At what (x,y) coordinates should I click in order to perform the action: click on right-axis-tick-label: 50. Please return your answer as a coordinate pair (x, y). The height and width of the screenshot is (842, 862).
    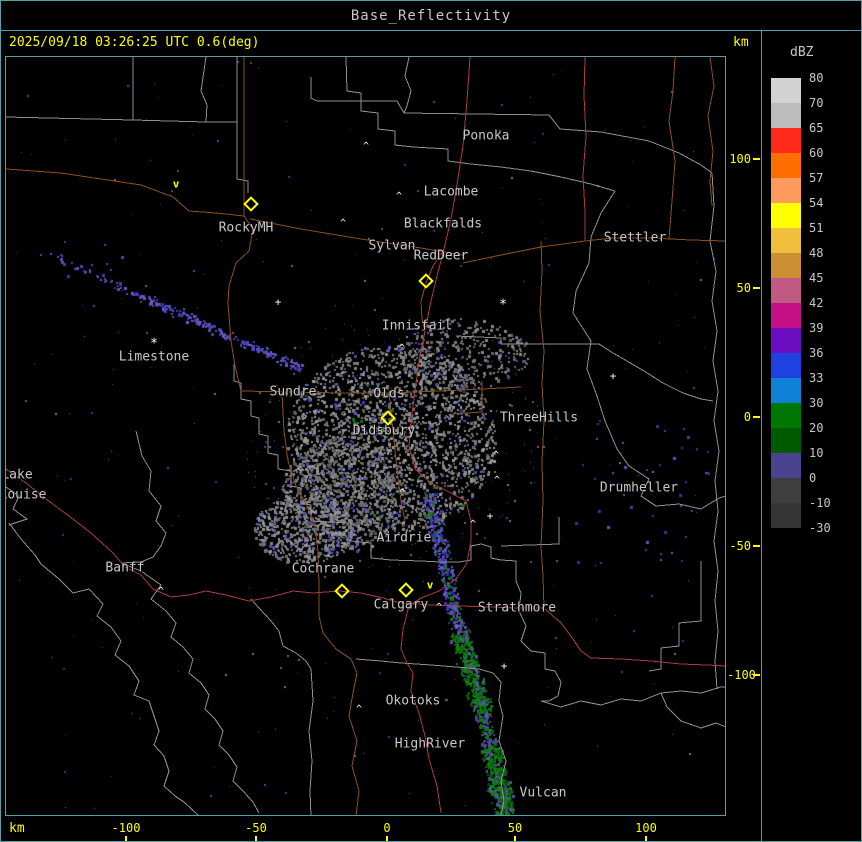
    Looking at the image, I should click on (743, 288).